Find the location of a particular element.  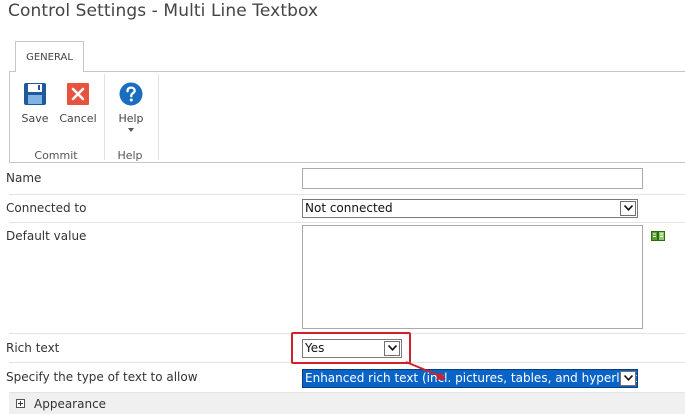

formula-builder-icon is located at coordinates (658, 236).